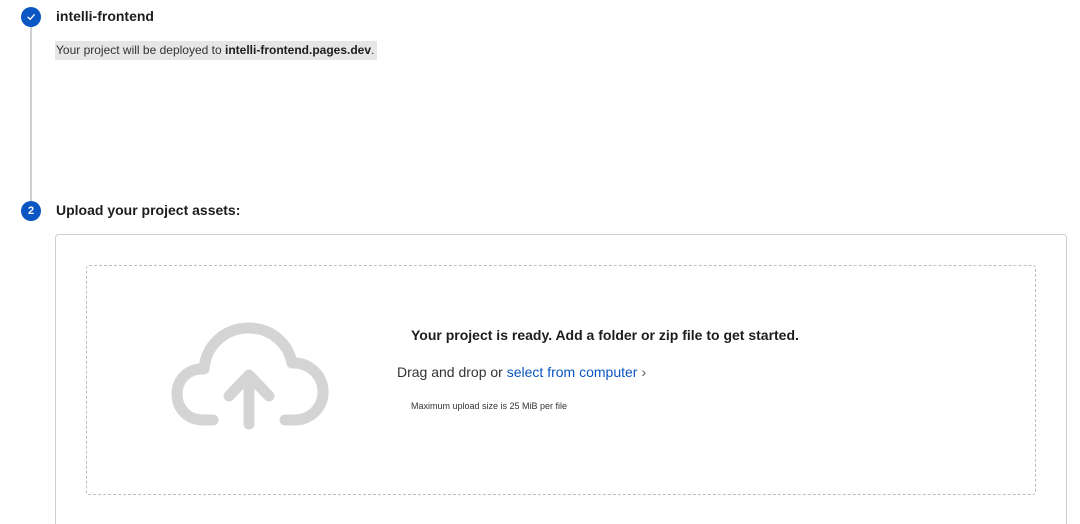  I want to click on step-connector, so click(31, 114).